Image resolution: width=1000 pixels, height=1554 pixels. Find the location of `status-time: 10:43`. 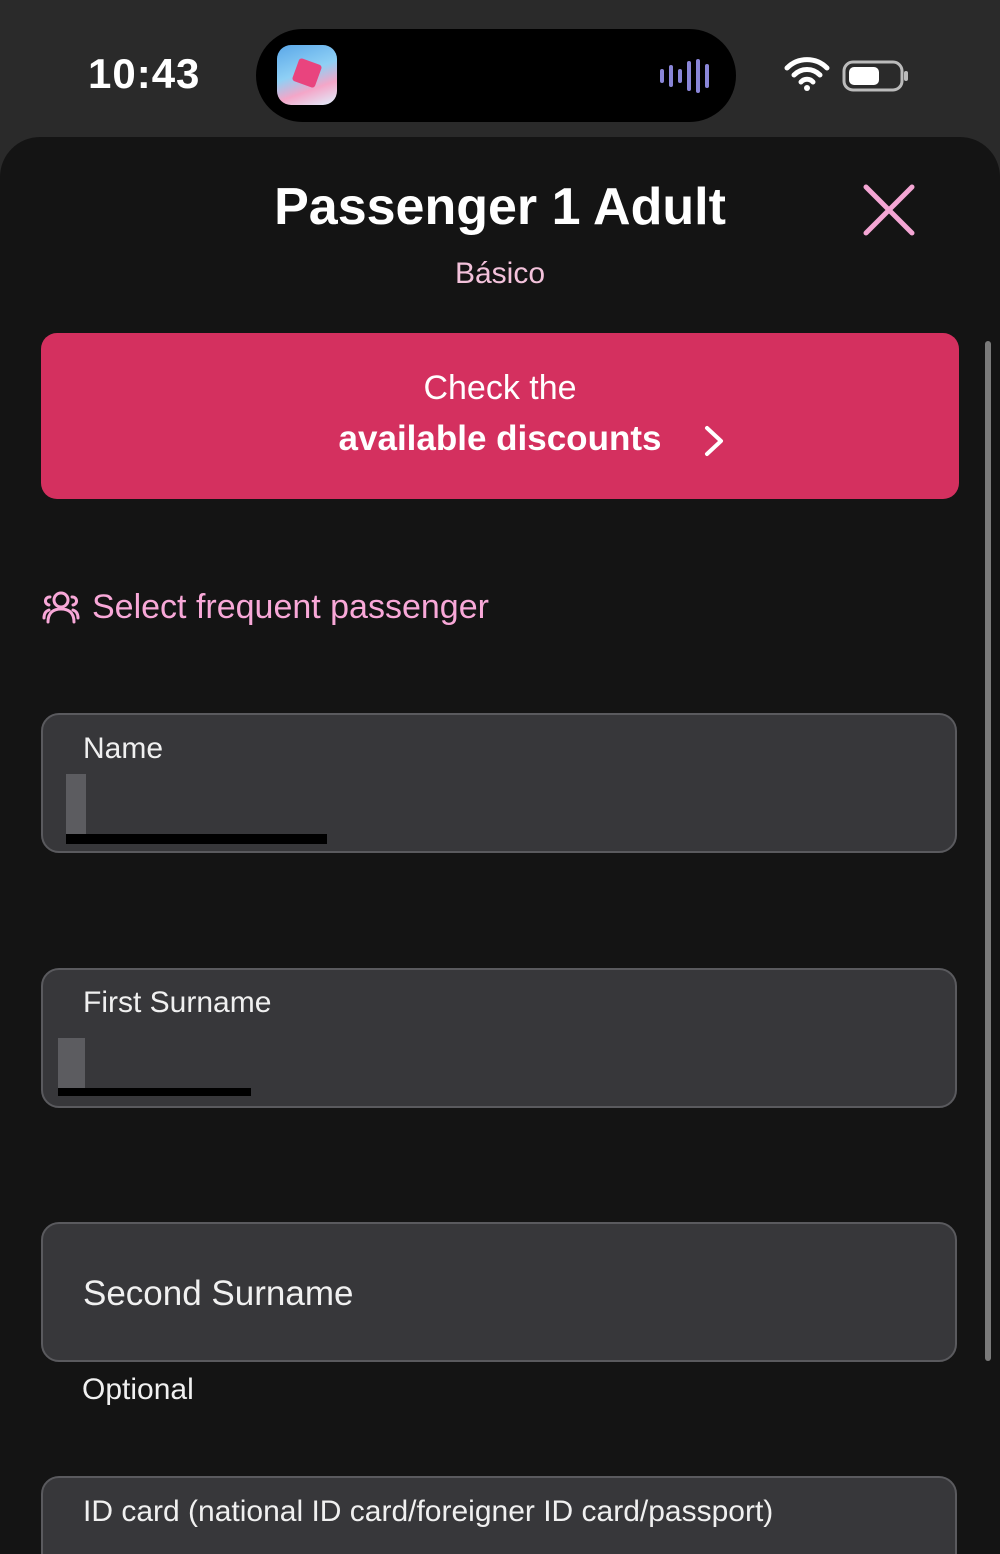

status-time: 10:43 is located at coordinates (144, 73).